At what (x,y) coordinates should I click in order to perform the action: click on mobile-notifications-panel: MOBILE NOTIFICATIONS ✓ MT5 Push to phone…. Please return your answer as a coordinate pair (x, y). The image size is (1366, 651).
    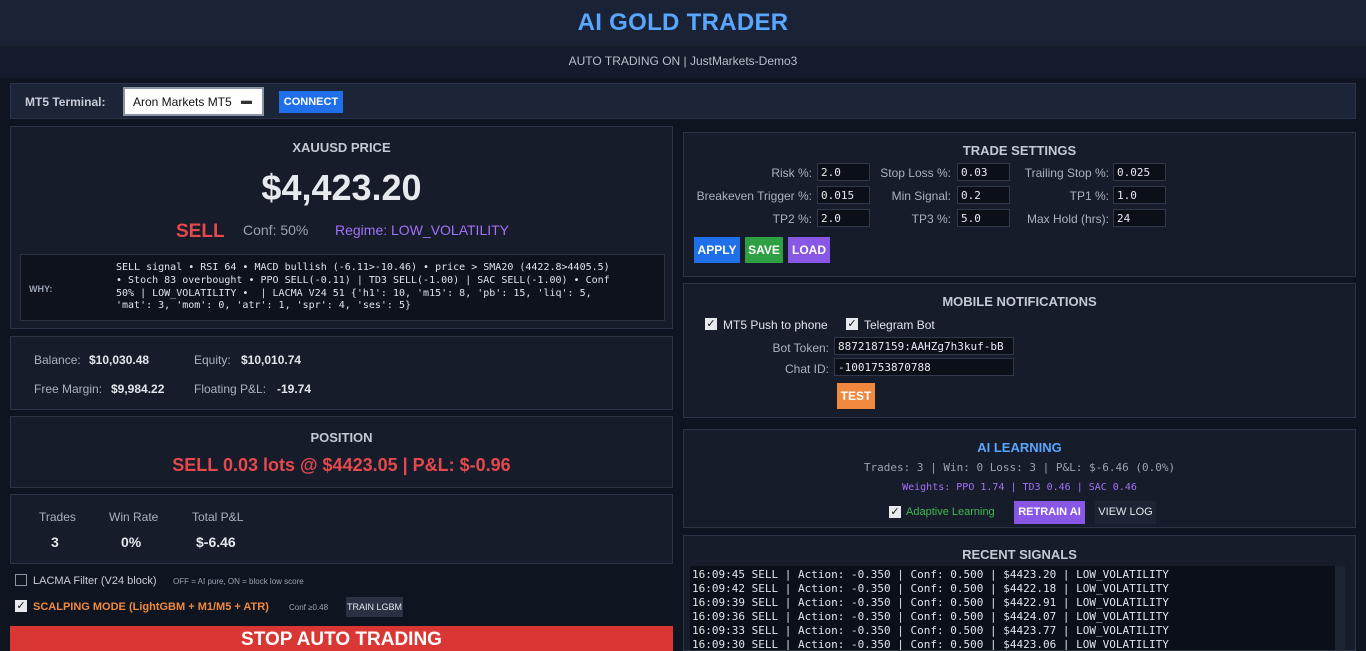
    Looking at the image, I should click on (1019, 350).